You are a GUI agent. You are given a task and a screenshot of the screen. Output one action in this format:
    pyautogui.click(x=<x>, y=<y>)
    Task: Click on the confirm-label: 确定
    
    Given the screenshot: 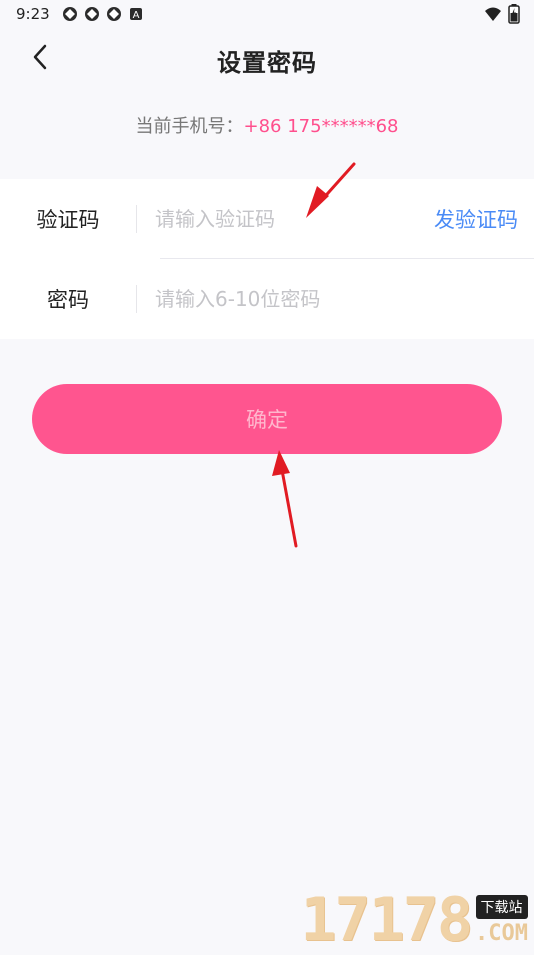 What is the action you would take?
    pyautogui.click(x=267, y=419)
    